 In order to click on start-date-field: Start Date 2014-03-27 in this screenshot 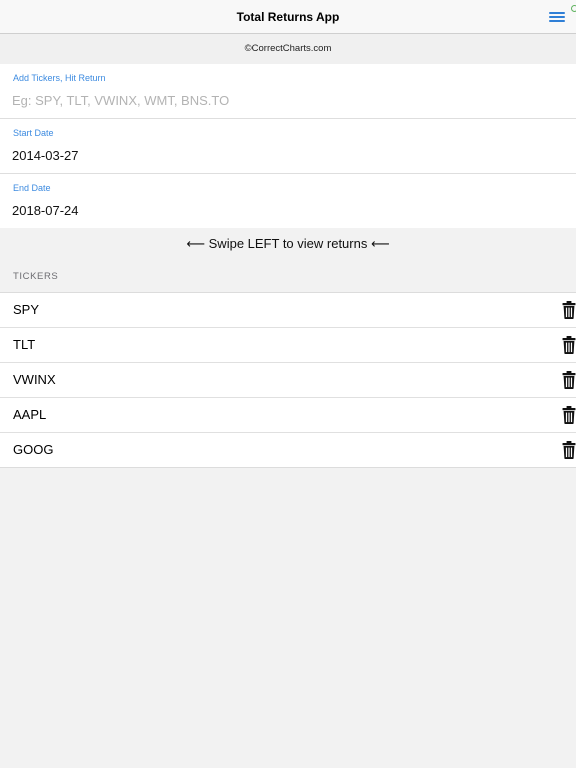, I will do `click(288, 146)`.